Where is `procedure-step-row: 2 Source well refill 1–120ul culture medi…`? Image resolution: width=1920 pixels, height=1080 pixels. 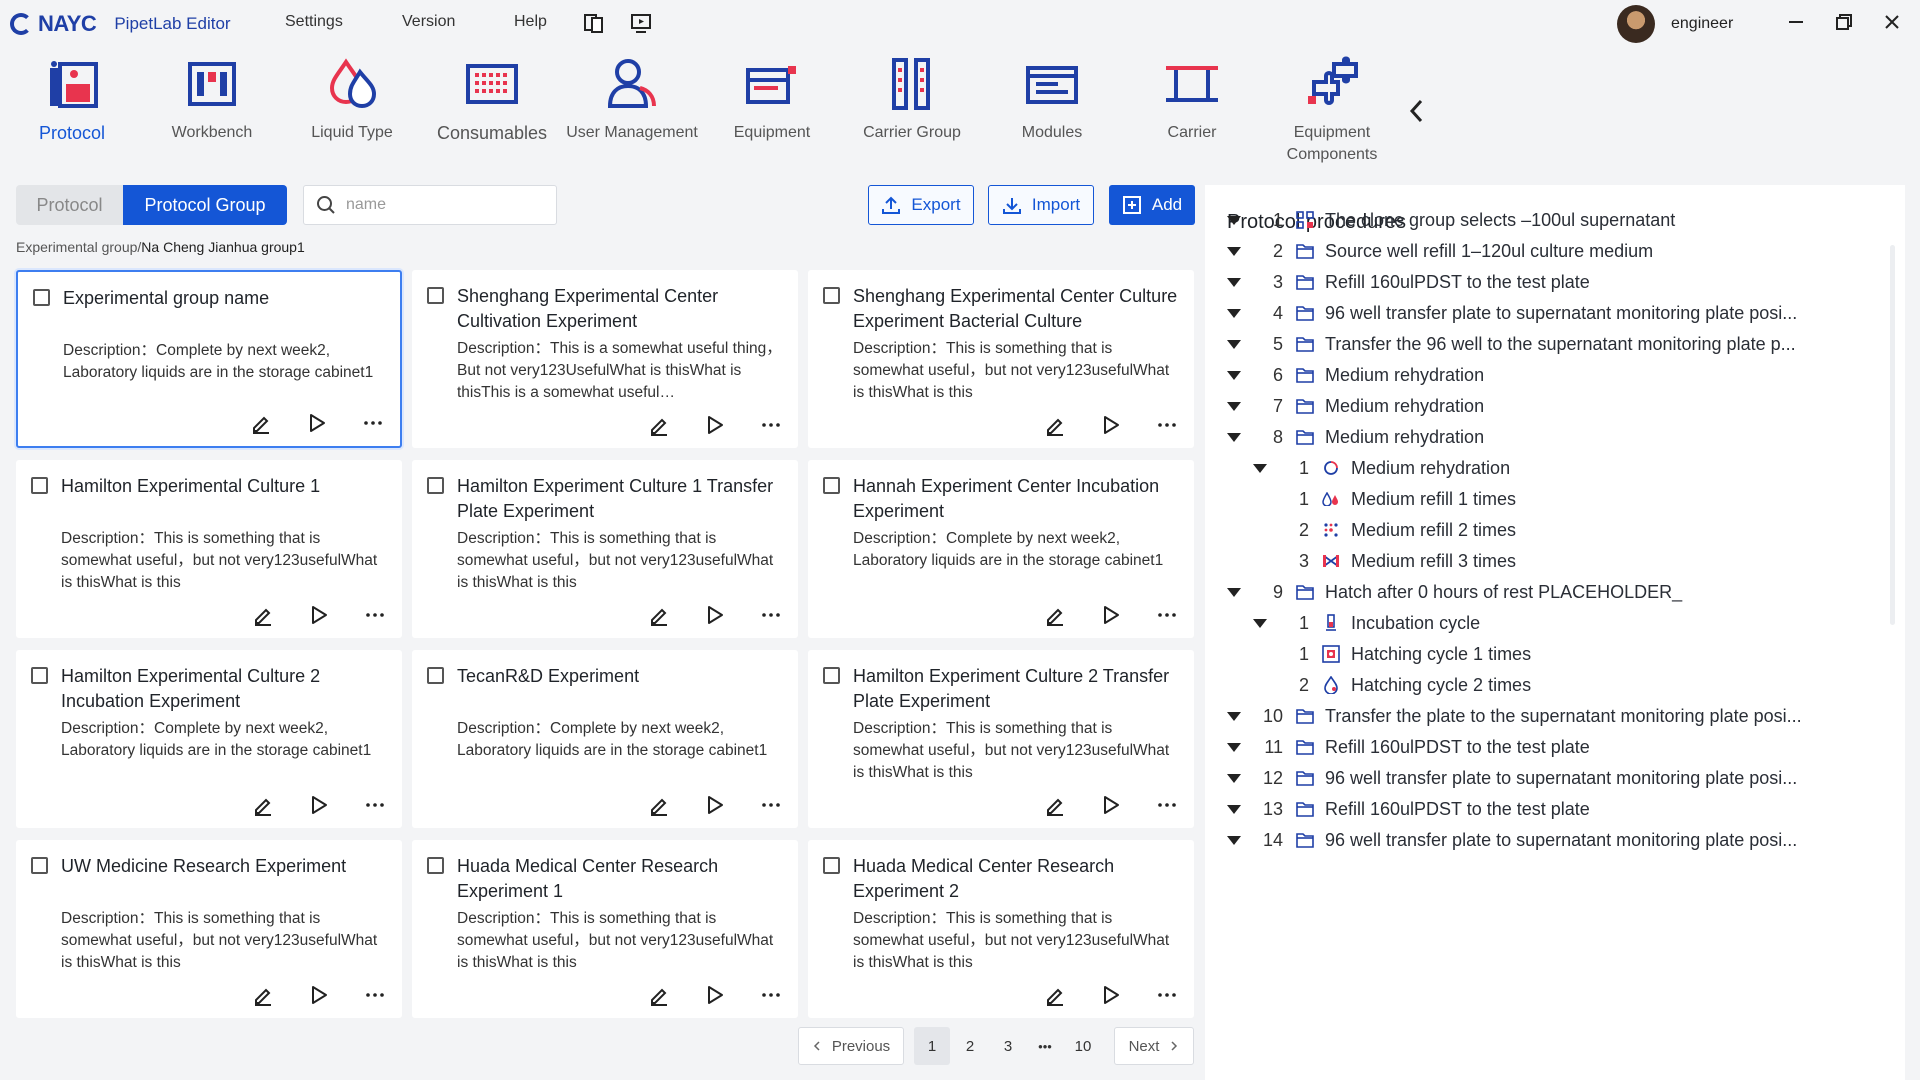 procedure-step-row: 2 Source well refill 1–120ul culture medi… is located at coordinates (1440, 251).